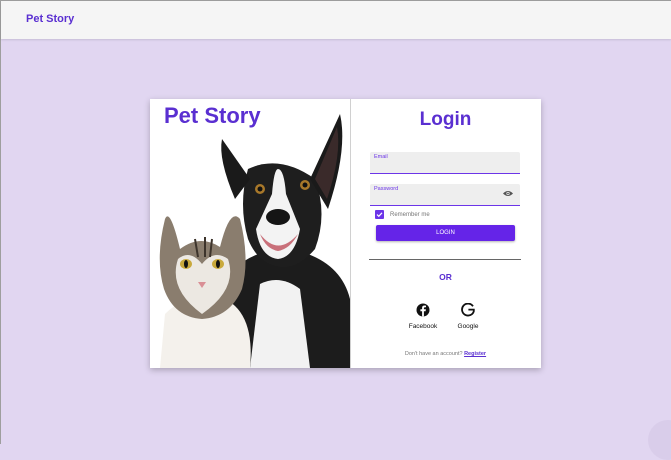  What do you see at coordinates (423, 326) in the screenshot?
I see `facebook-label: Facebook` at bounding box center [423, 326].